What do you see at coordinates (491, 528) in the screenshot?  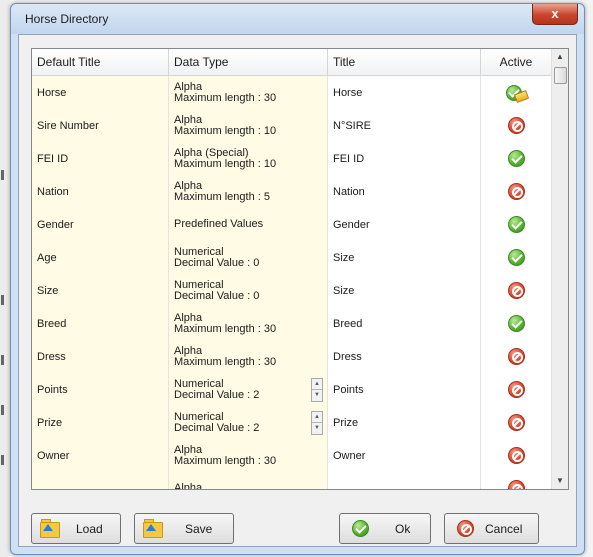 I see `cancel-button: Cancel` at bounding box center [491, 528].